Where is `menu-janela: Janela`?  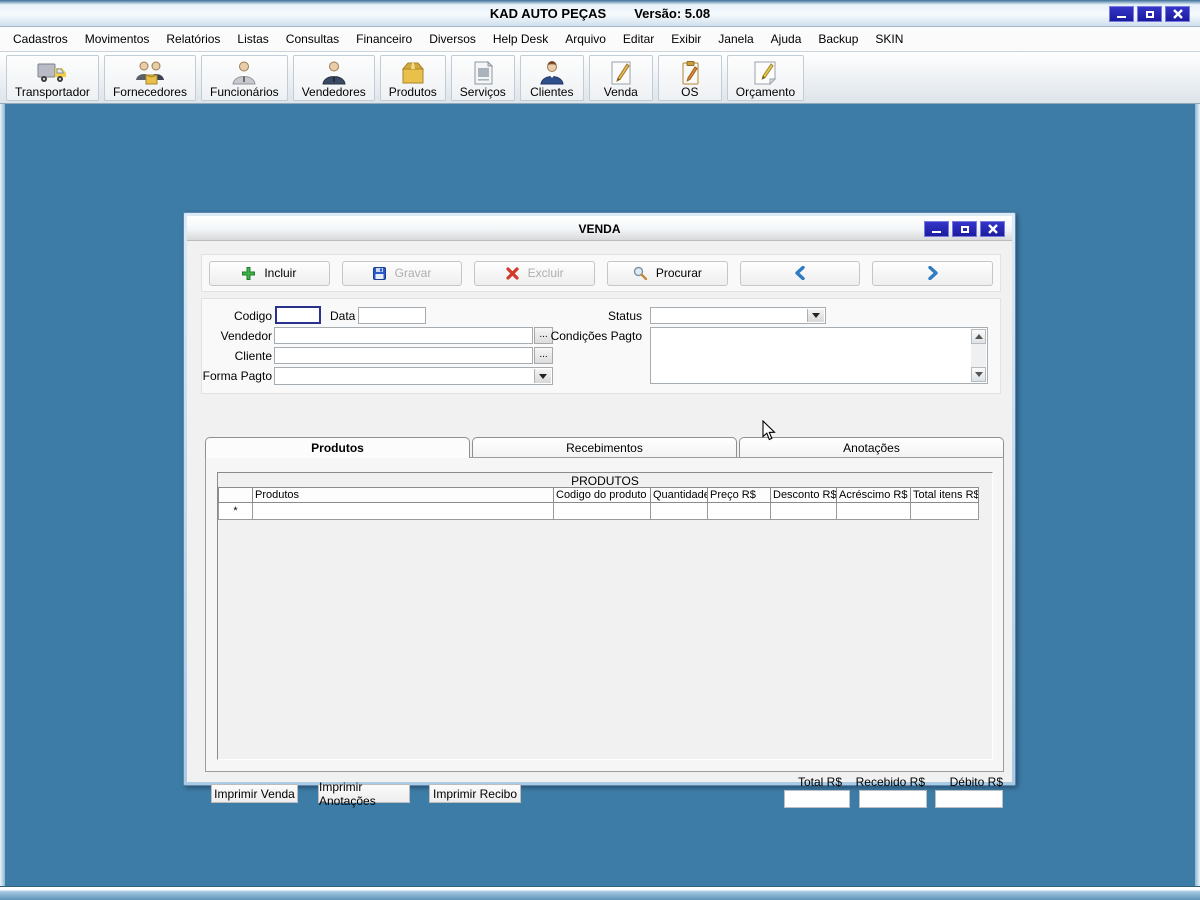 menu-janela: Janela is located at coordinates (735, 39).